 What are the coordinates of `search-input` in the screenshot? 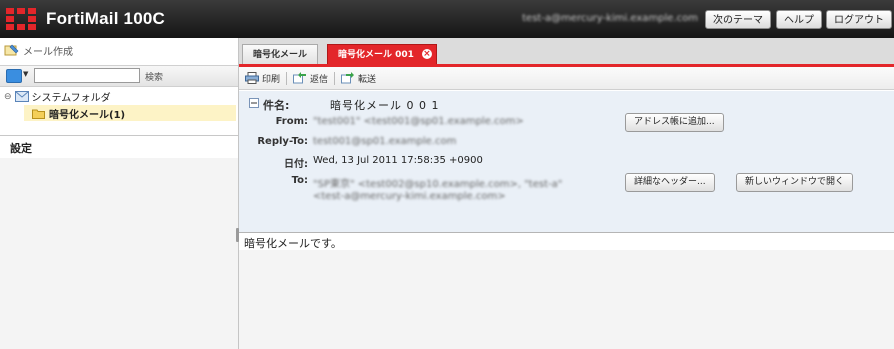 It's located at (87, 75).